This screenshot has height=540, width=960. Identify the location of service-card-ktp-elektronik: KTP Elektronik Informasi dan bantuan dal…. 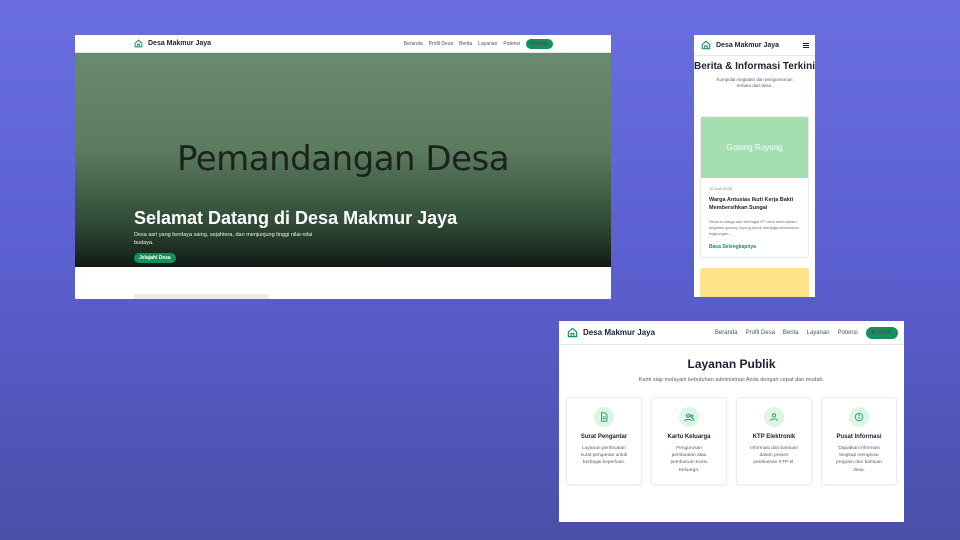
(774, 441).